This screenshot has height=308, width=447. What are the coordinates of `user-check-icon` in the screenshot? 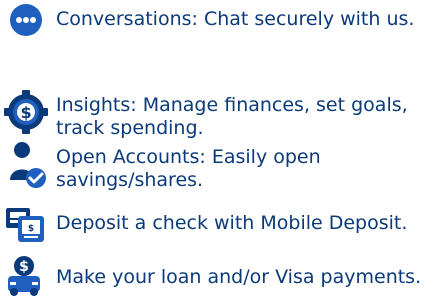 It's located at (28, 164).